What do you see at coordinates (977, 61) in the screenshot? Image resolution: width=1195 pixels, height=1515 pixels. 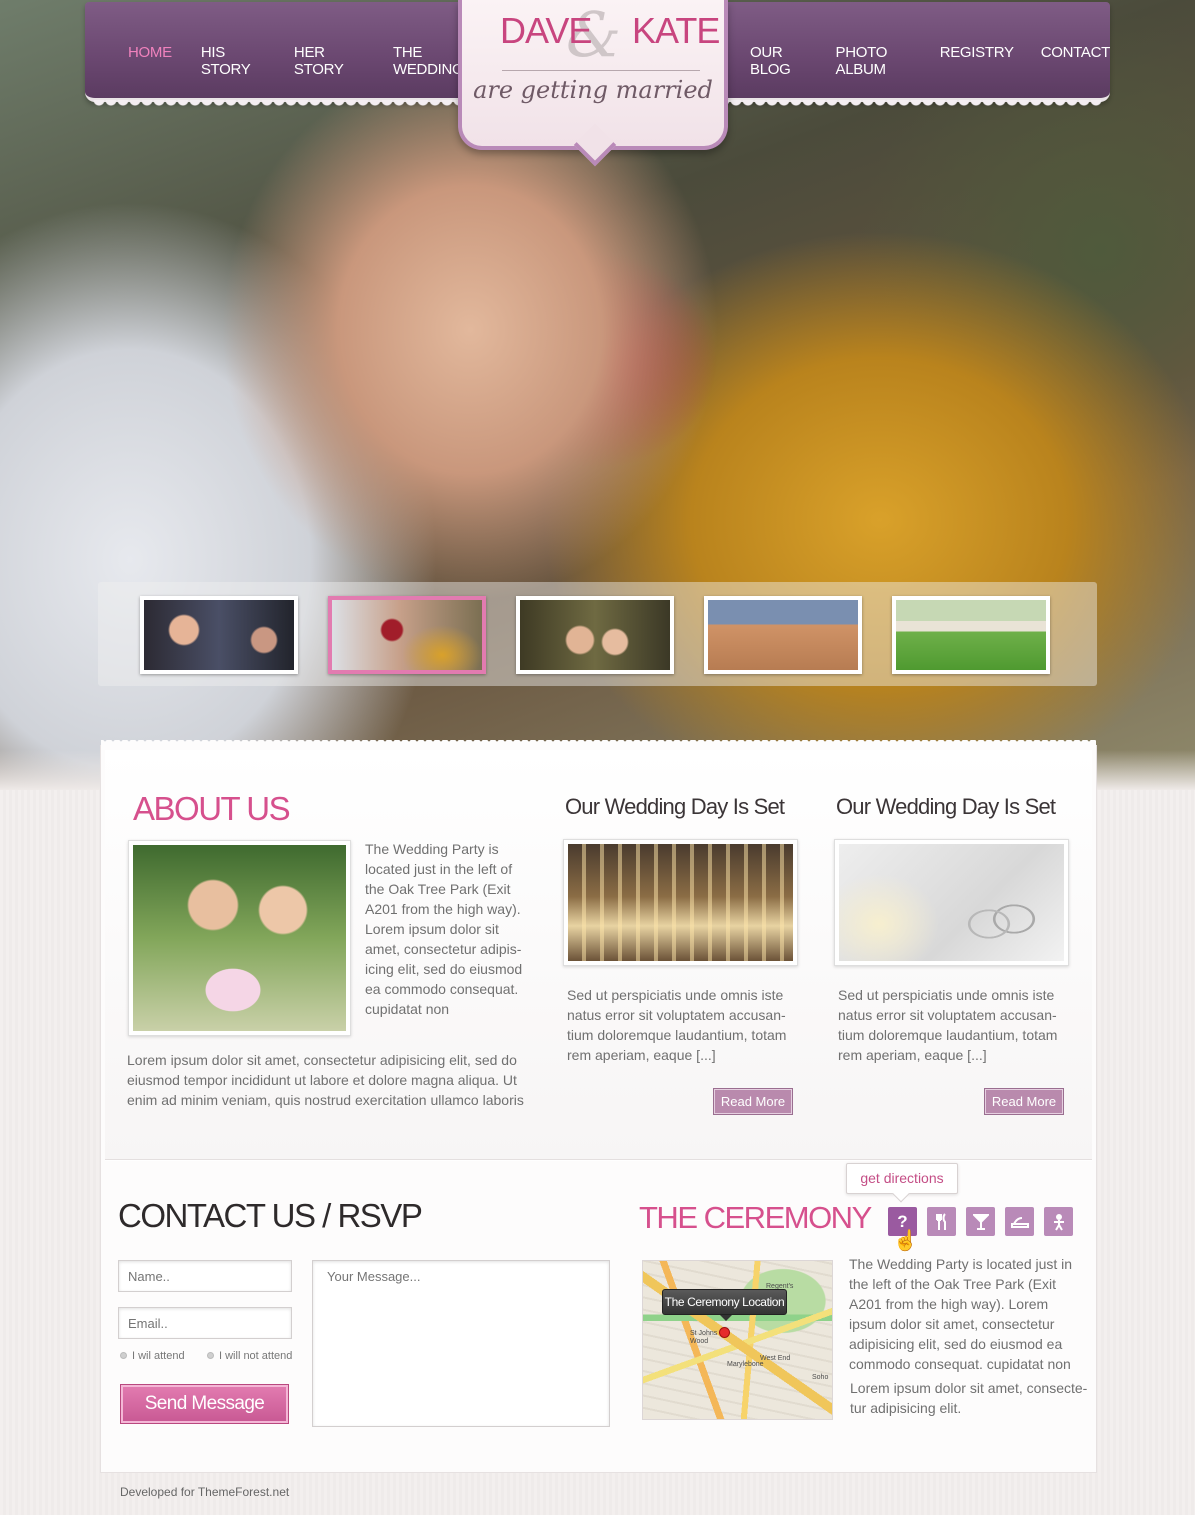 I see `nav-registry: REGISTRY` at bounding box center [977, 61].